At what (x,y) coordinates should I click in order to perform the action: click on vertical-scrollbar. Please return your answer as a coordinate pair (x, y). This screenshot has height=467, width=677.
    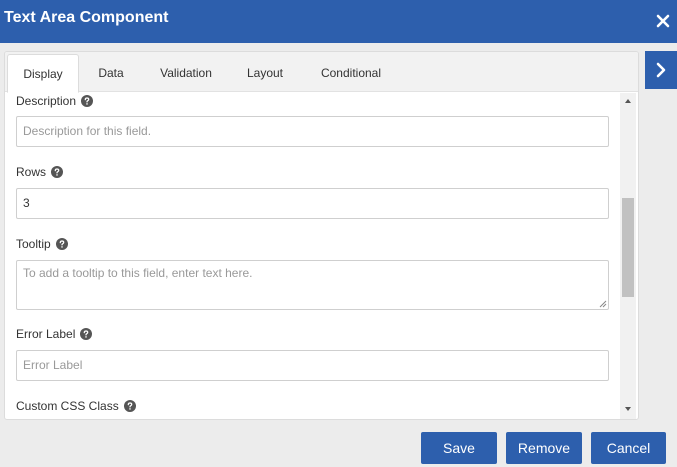
    Looking at the image, I should click on (628, 256).